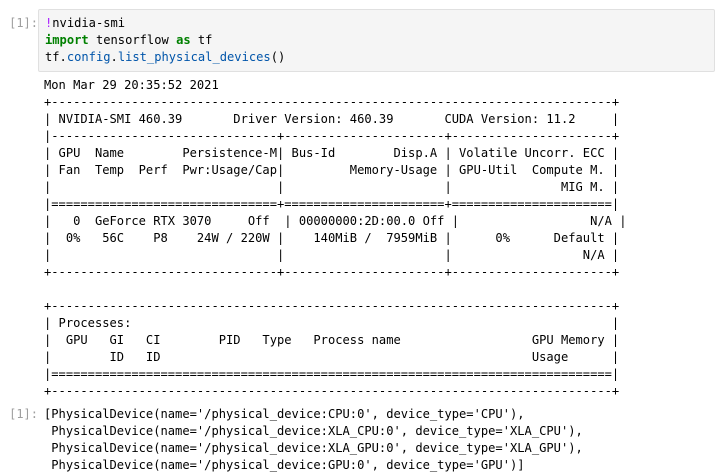 This screenshot has width=715, height=475. Describe the element at coordinates (132, 40) in the screenshot. I see `module-name: tensorflow` at that location.